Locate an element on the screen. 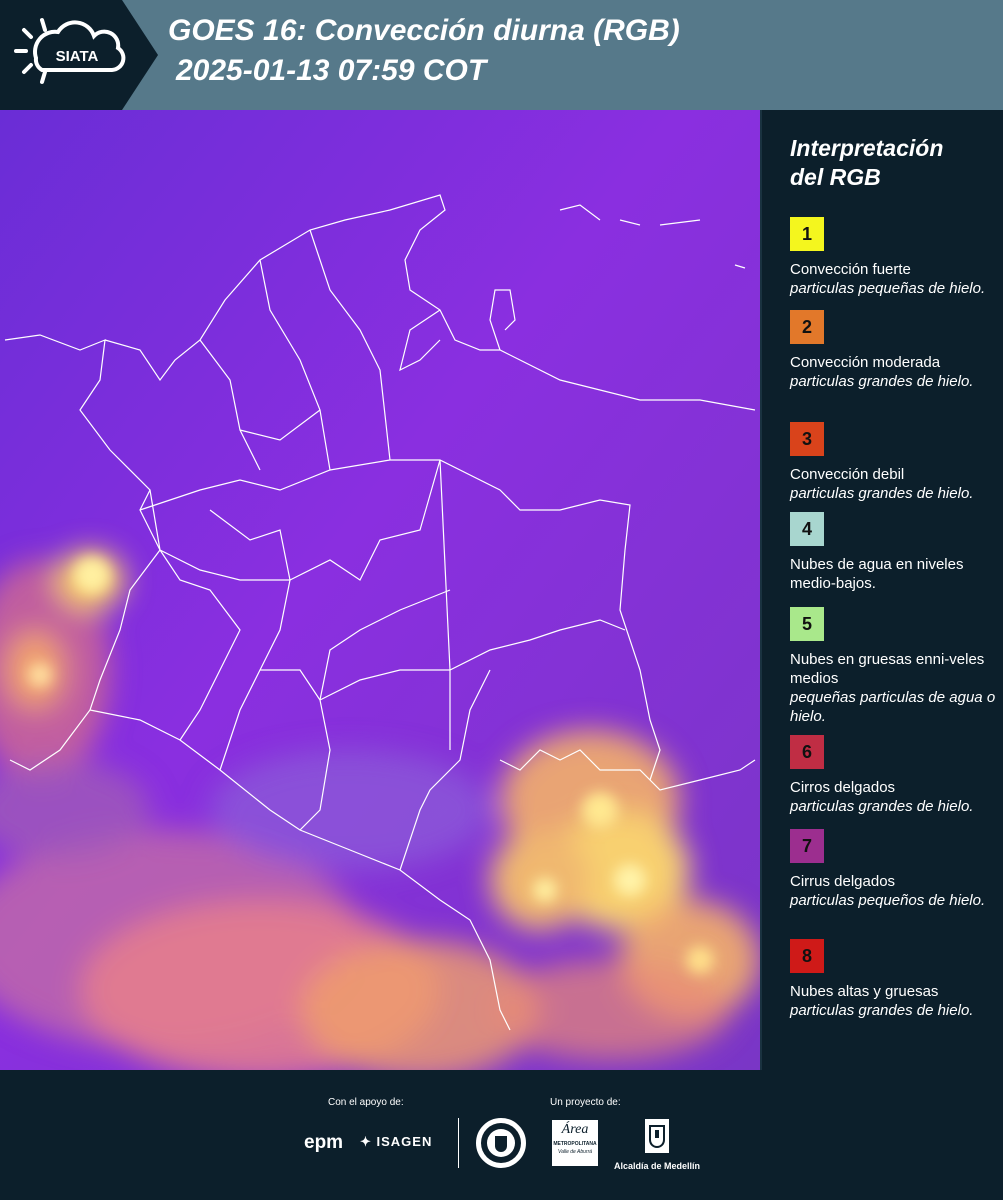  legend-swatch-6: 6 is located at coordinates (807, 752).